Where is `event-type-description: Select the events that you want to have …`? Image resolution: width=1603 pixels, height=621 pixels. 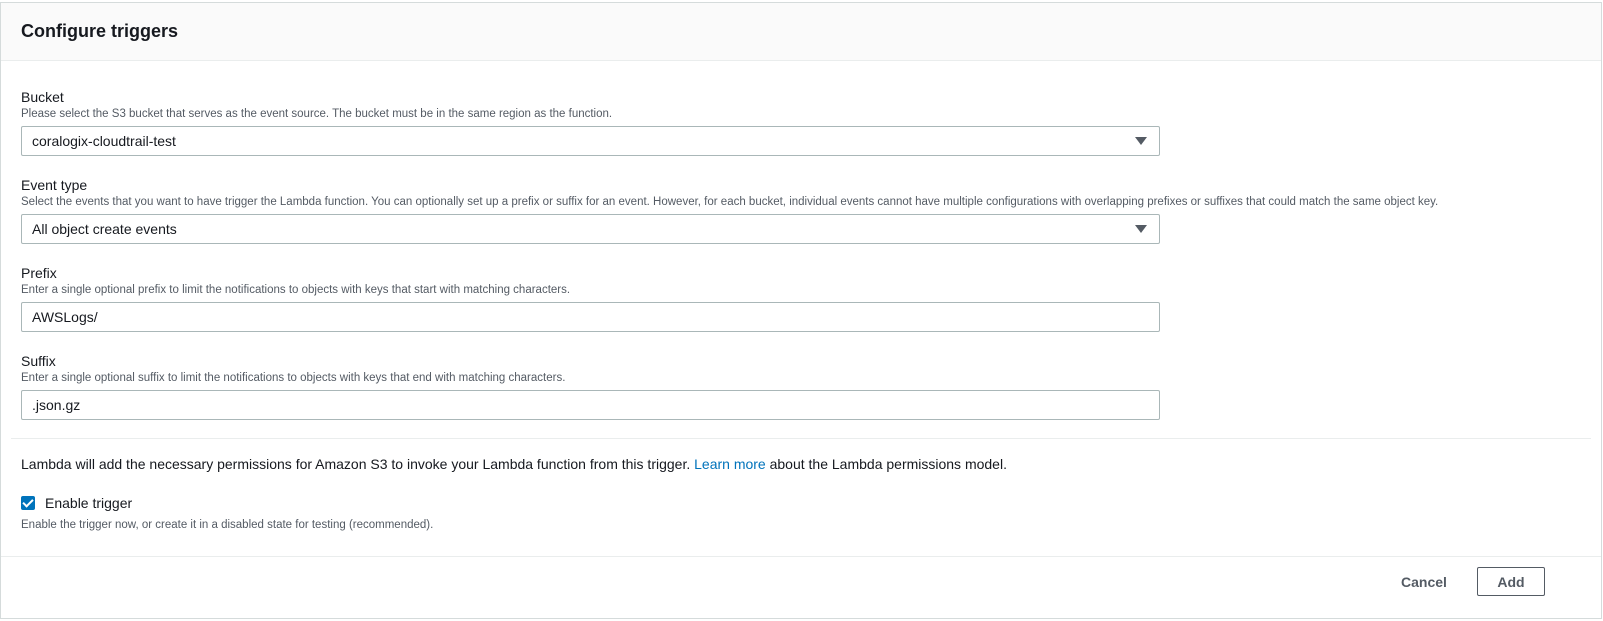
event-type-description: Select the events that you want to have … is located at coordinates (730, 202).